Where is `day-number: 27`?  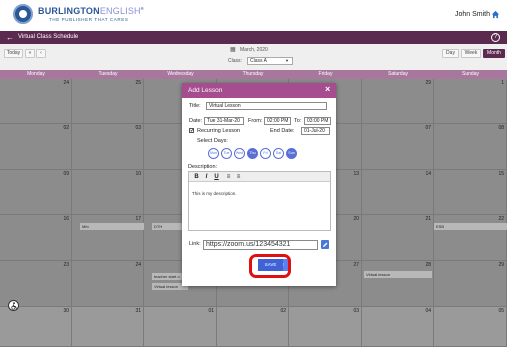 day-number: 27 is located at coordinates (356, 265).